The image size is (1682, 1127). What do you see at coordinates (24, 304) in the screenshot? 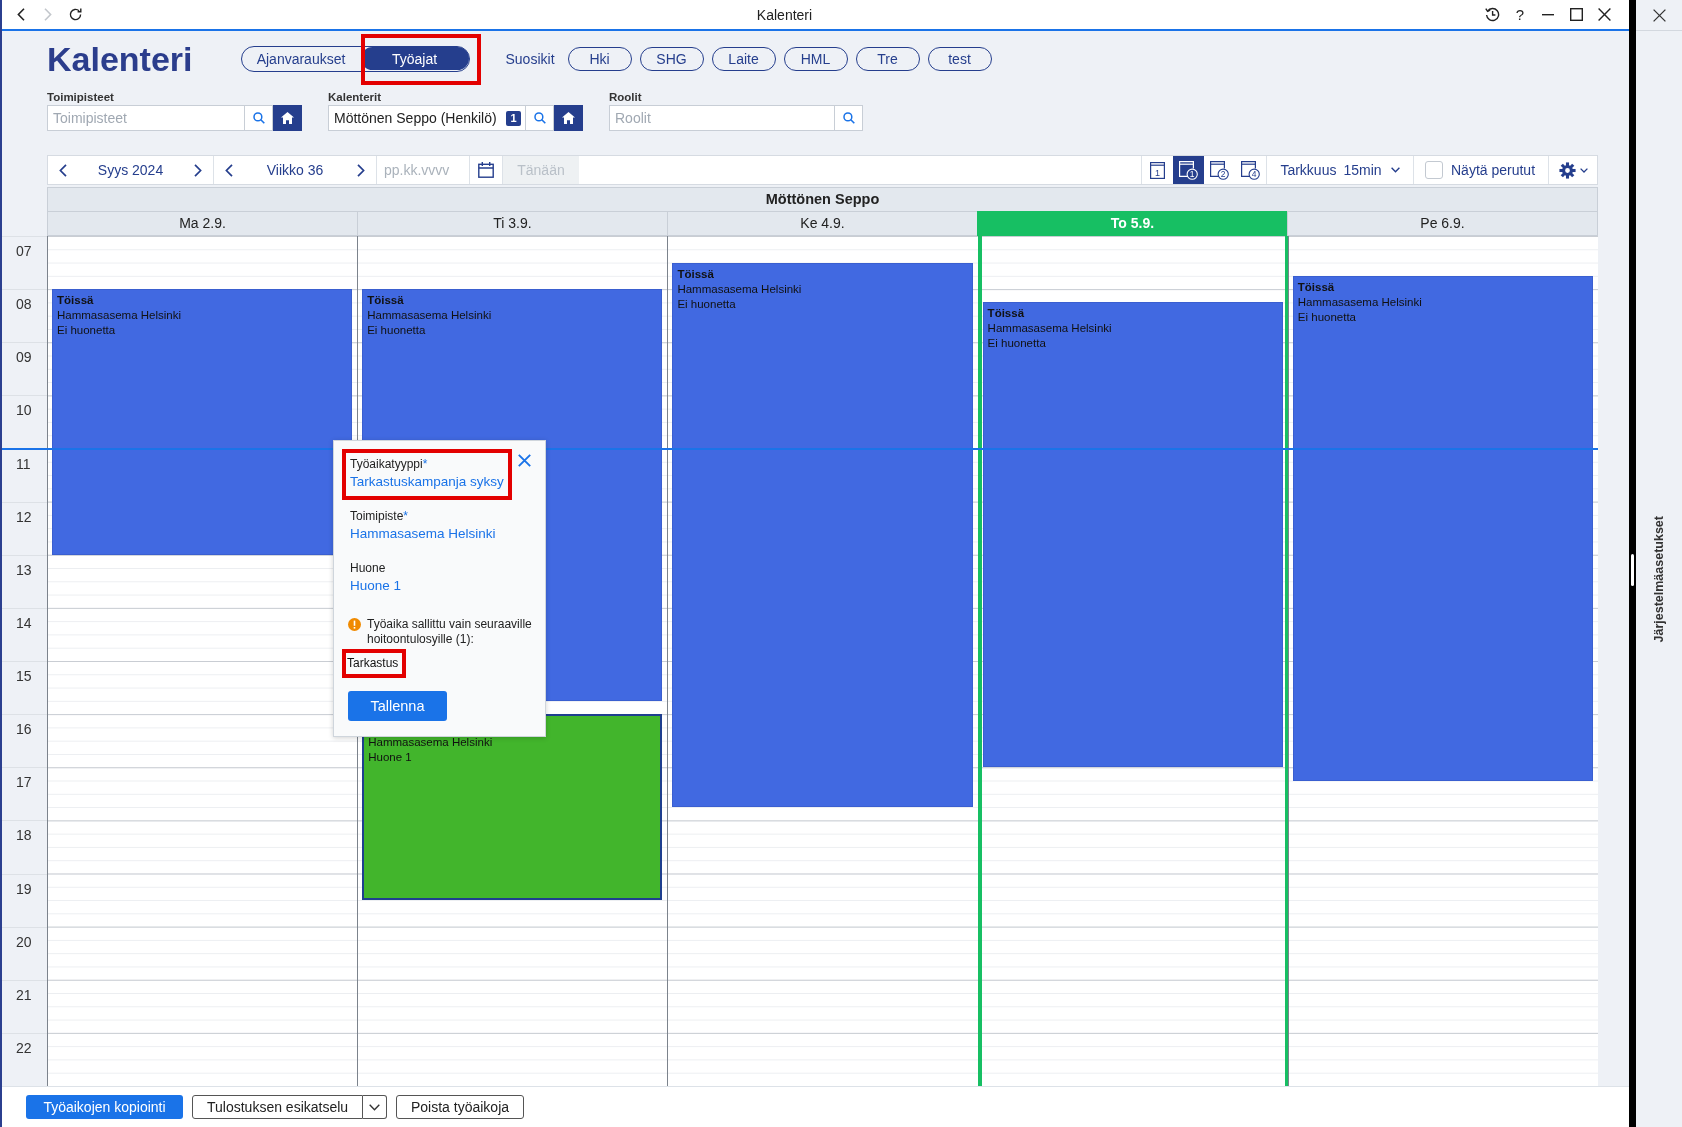
I see `hour-label: 08` at bounding box center [24, 304].